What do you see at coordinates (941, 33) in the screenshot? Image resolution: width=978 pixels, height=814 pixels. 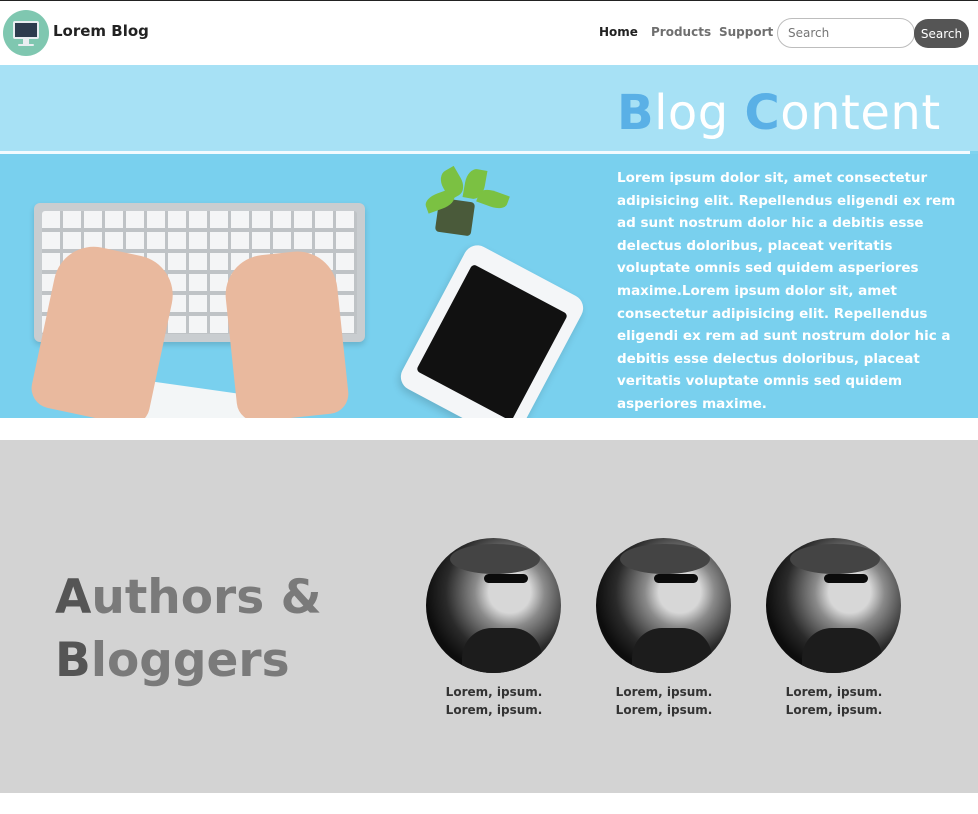 I see `search-button: Search` at bounding box center [941, 33].